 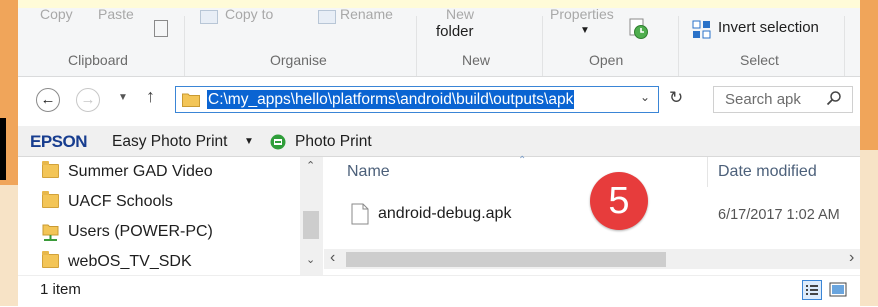 I want to click on nav-item-webos-tv-sdk: webOS_TV_SDK, so click(x=117, y=262).